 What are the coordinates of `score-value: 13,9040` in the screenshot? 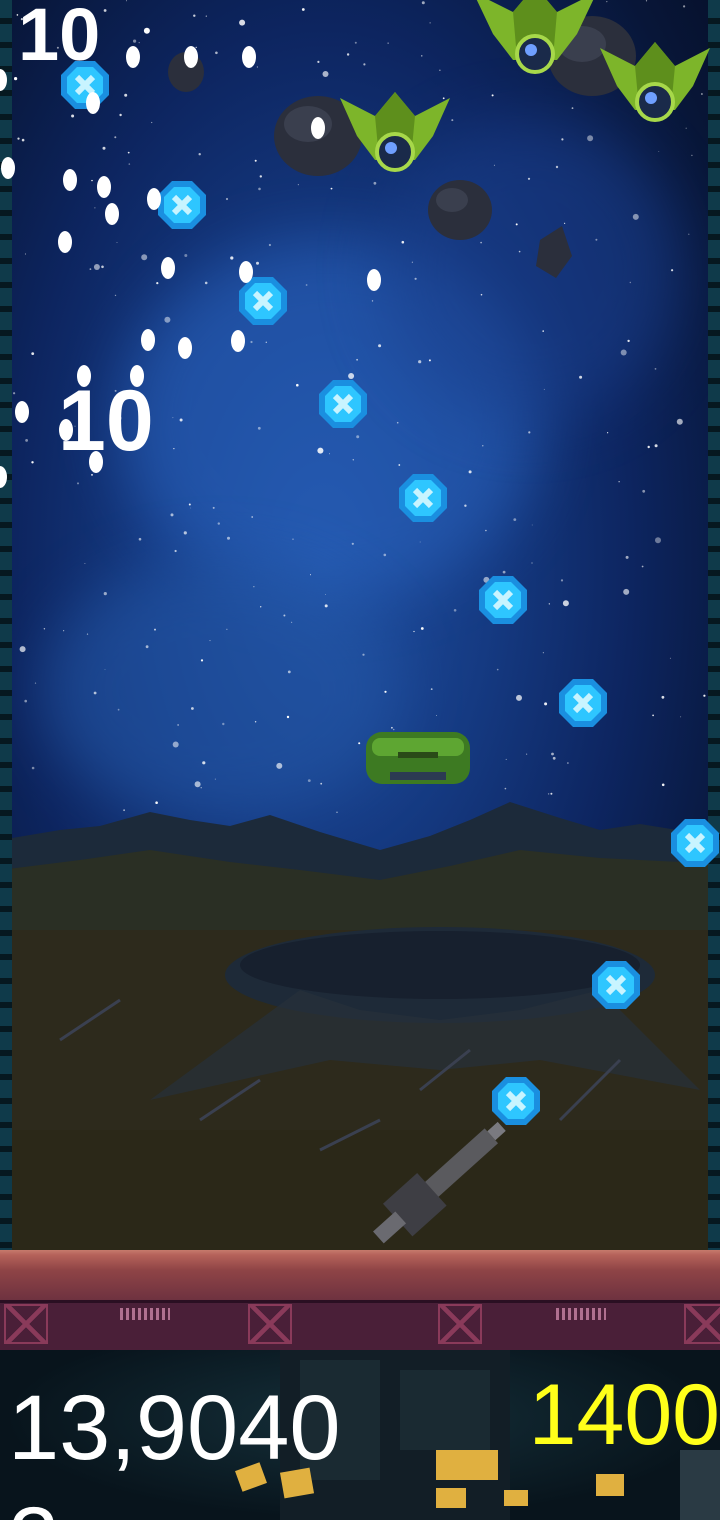 It's located at (174, 1428).